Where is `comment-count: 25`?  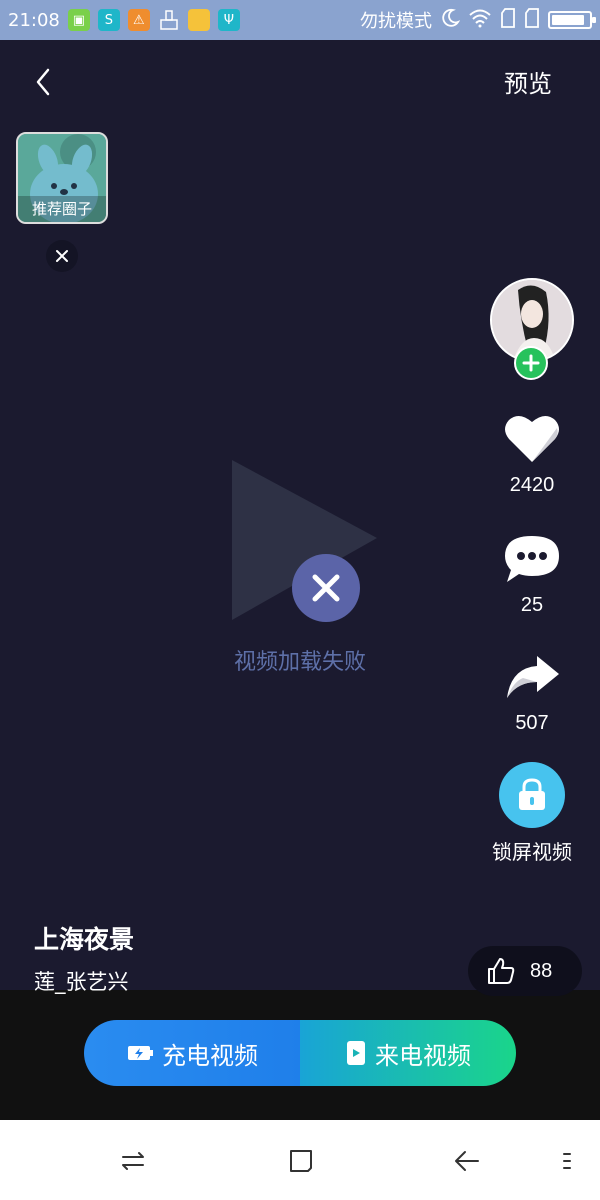 comment-count: 25 is located at coordinates (532, 605).